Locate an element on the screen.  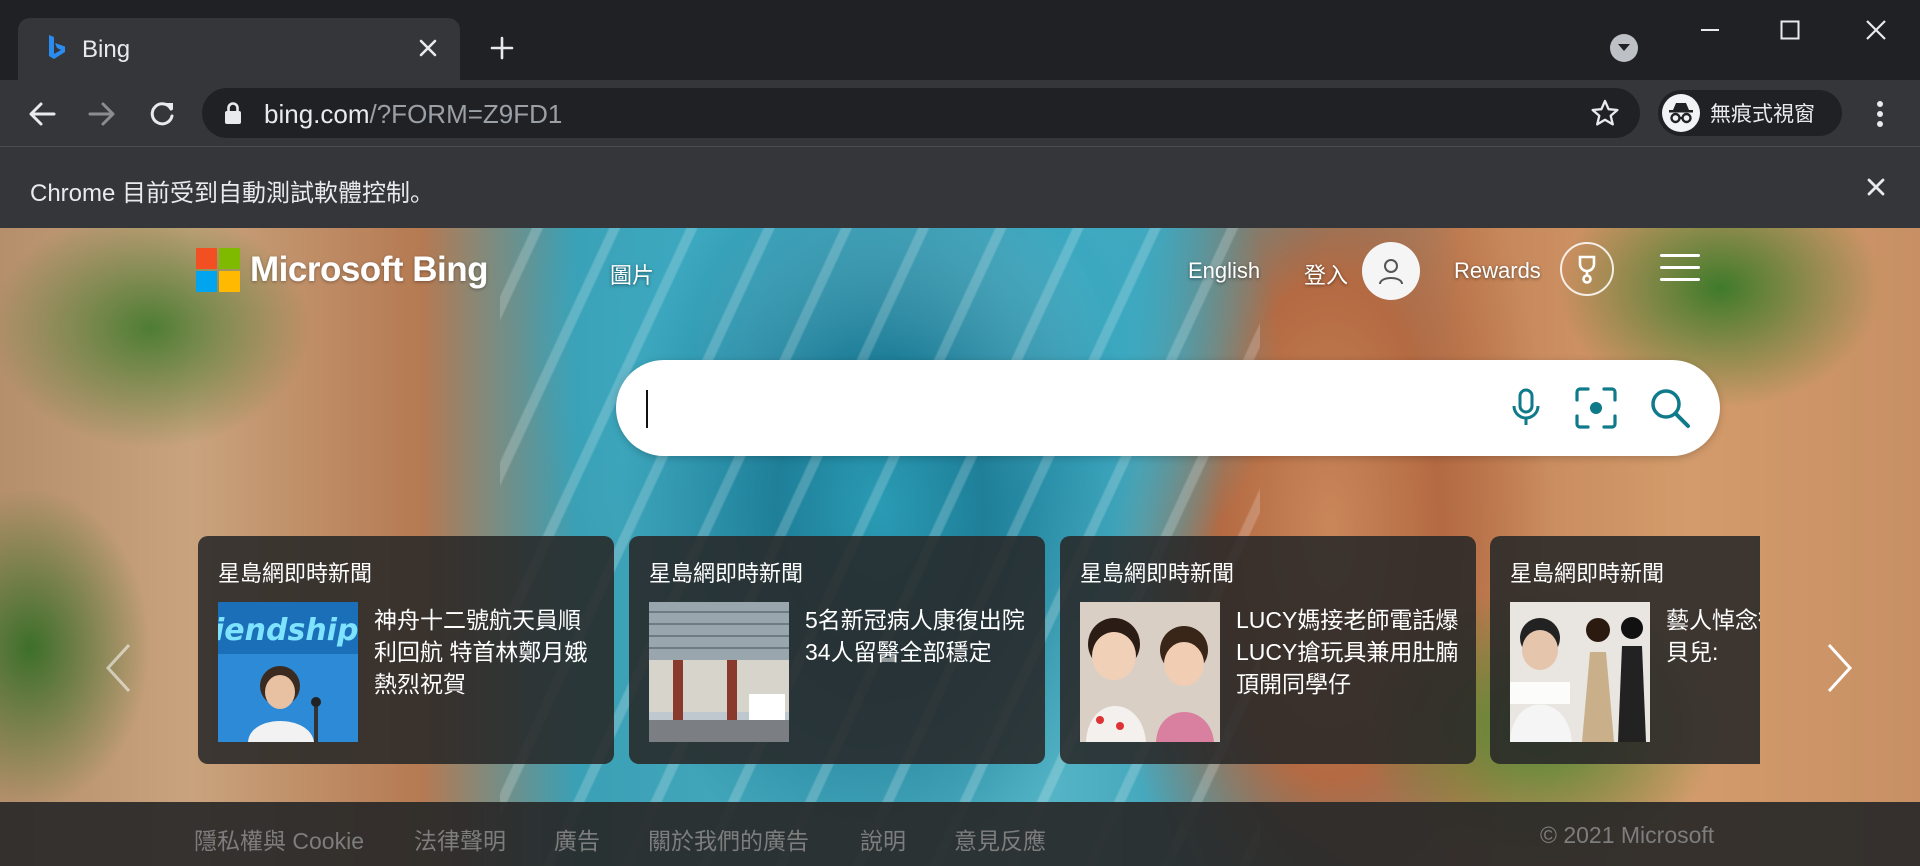
text-caret is located at coordinates (647, 409).